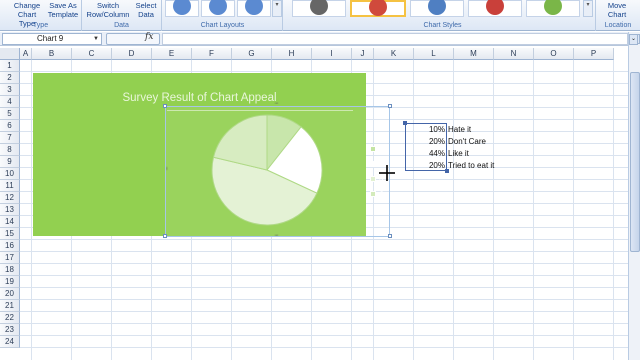  I want to click on resize-handle-n: ···, so click(276, 103).